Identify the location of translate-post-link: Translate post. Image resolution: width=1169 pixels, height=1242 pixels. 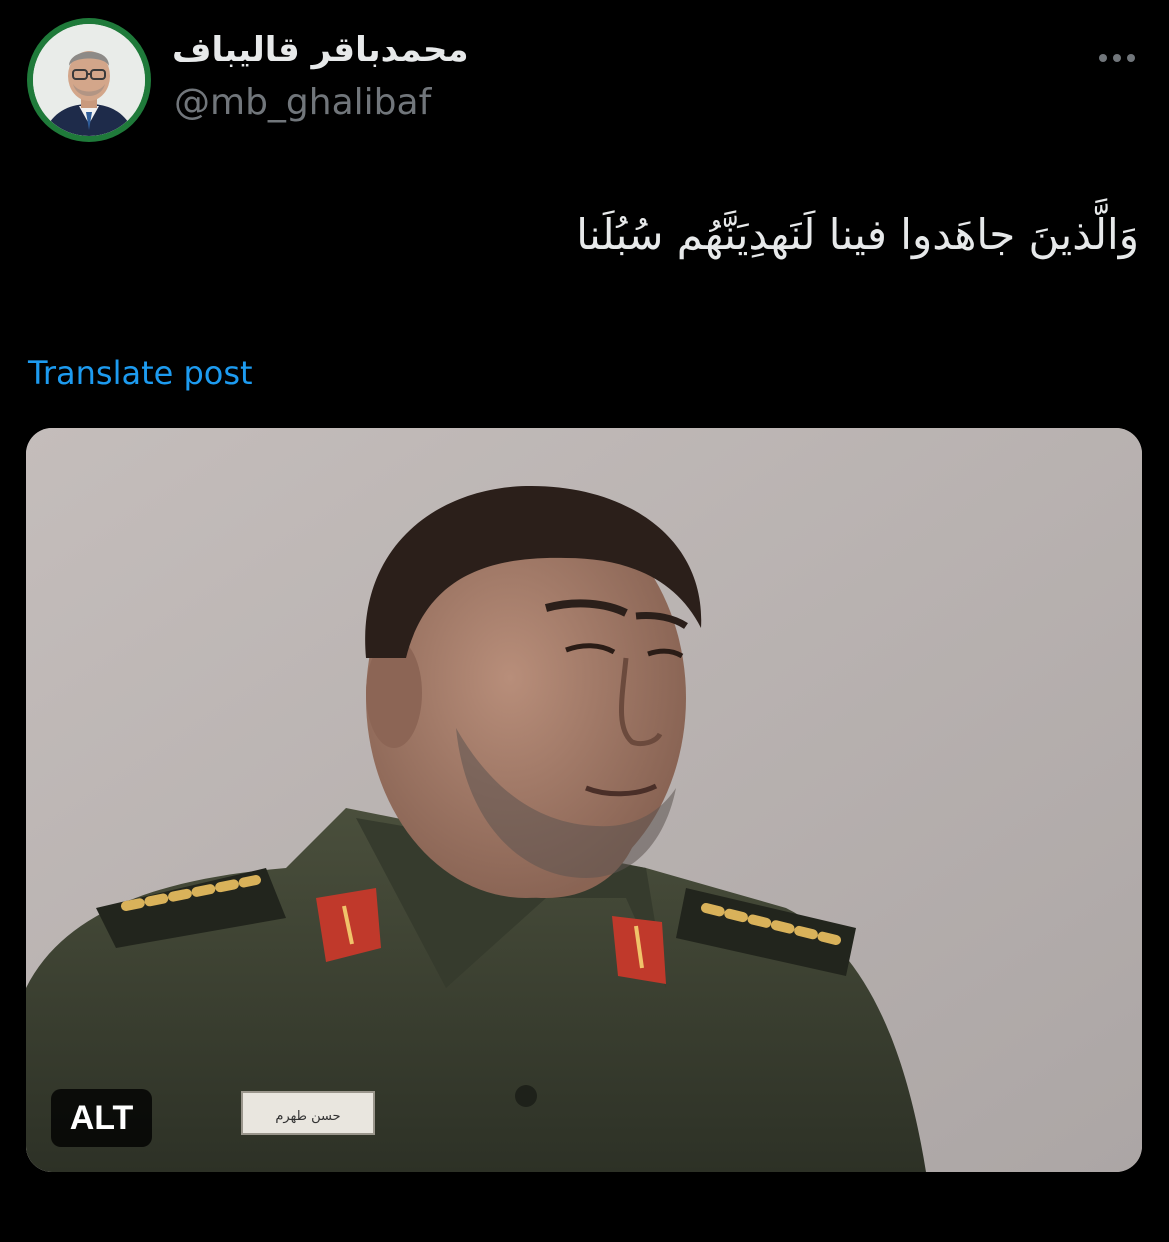
(140, 373).